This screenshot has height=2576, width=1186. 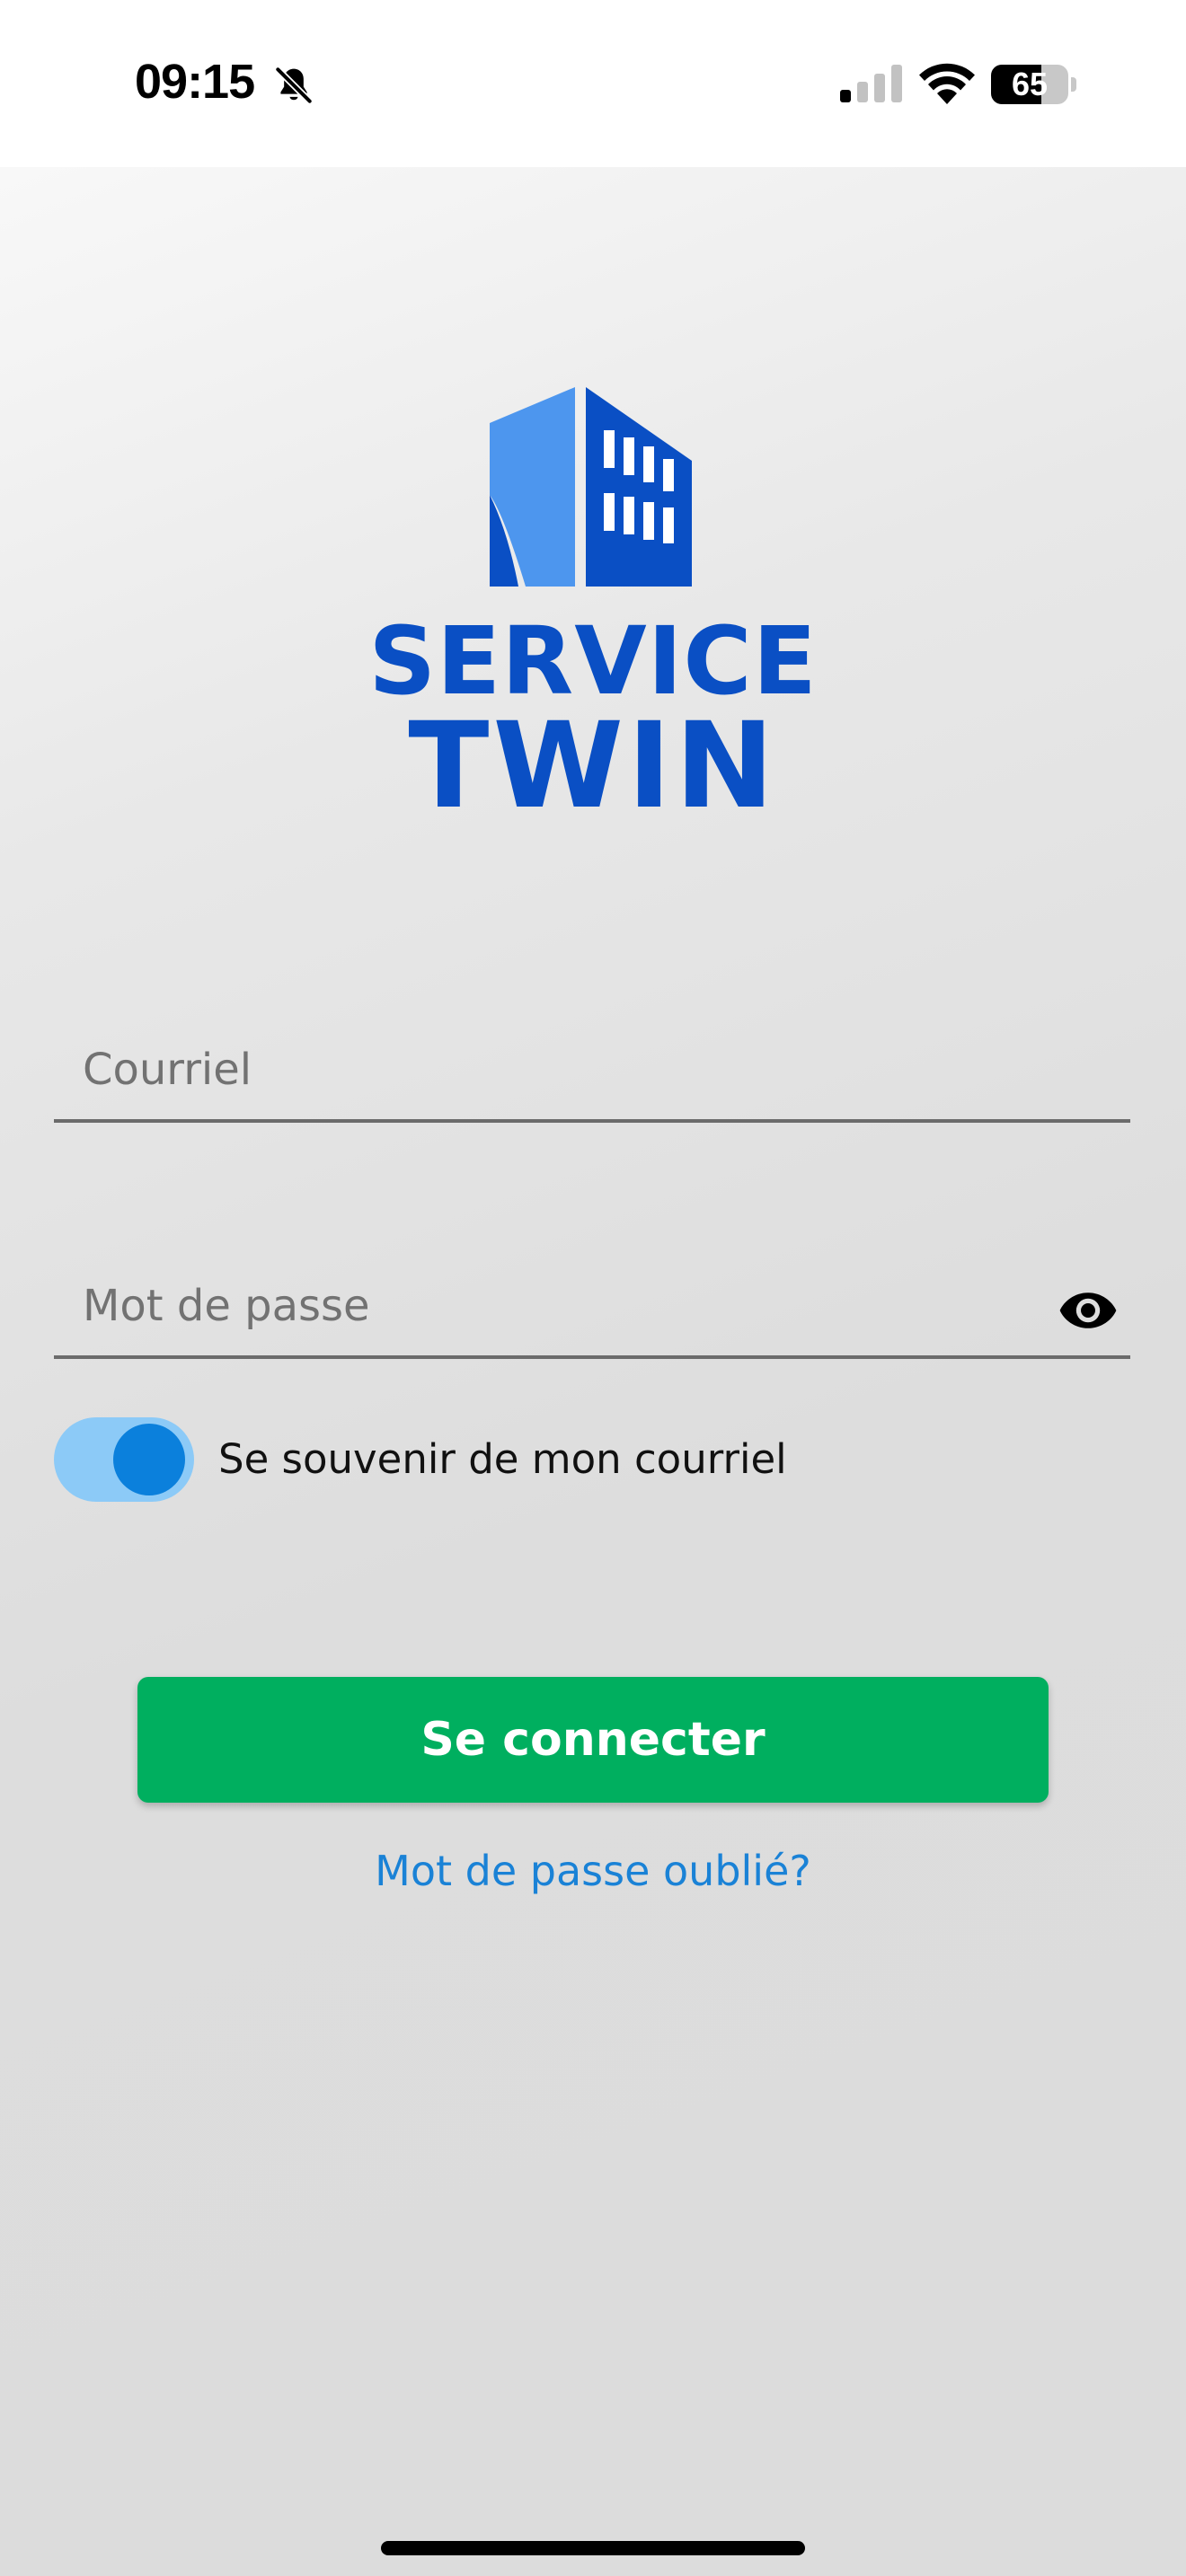 I want to click on password-field-container, so click(x=592, y=1294).